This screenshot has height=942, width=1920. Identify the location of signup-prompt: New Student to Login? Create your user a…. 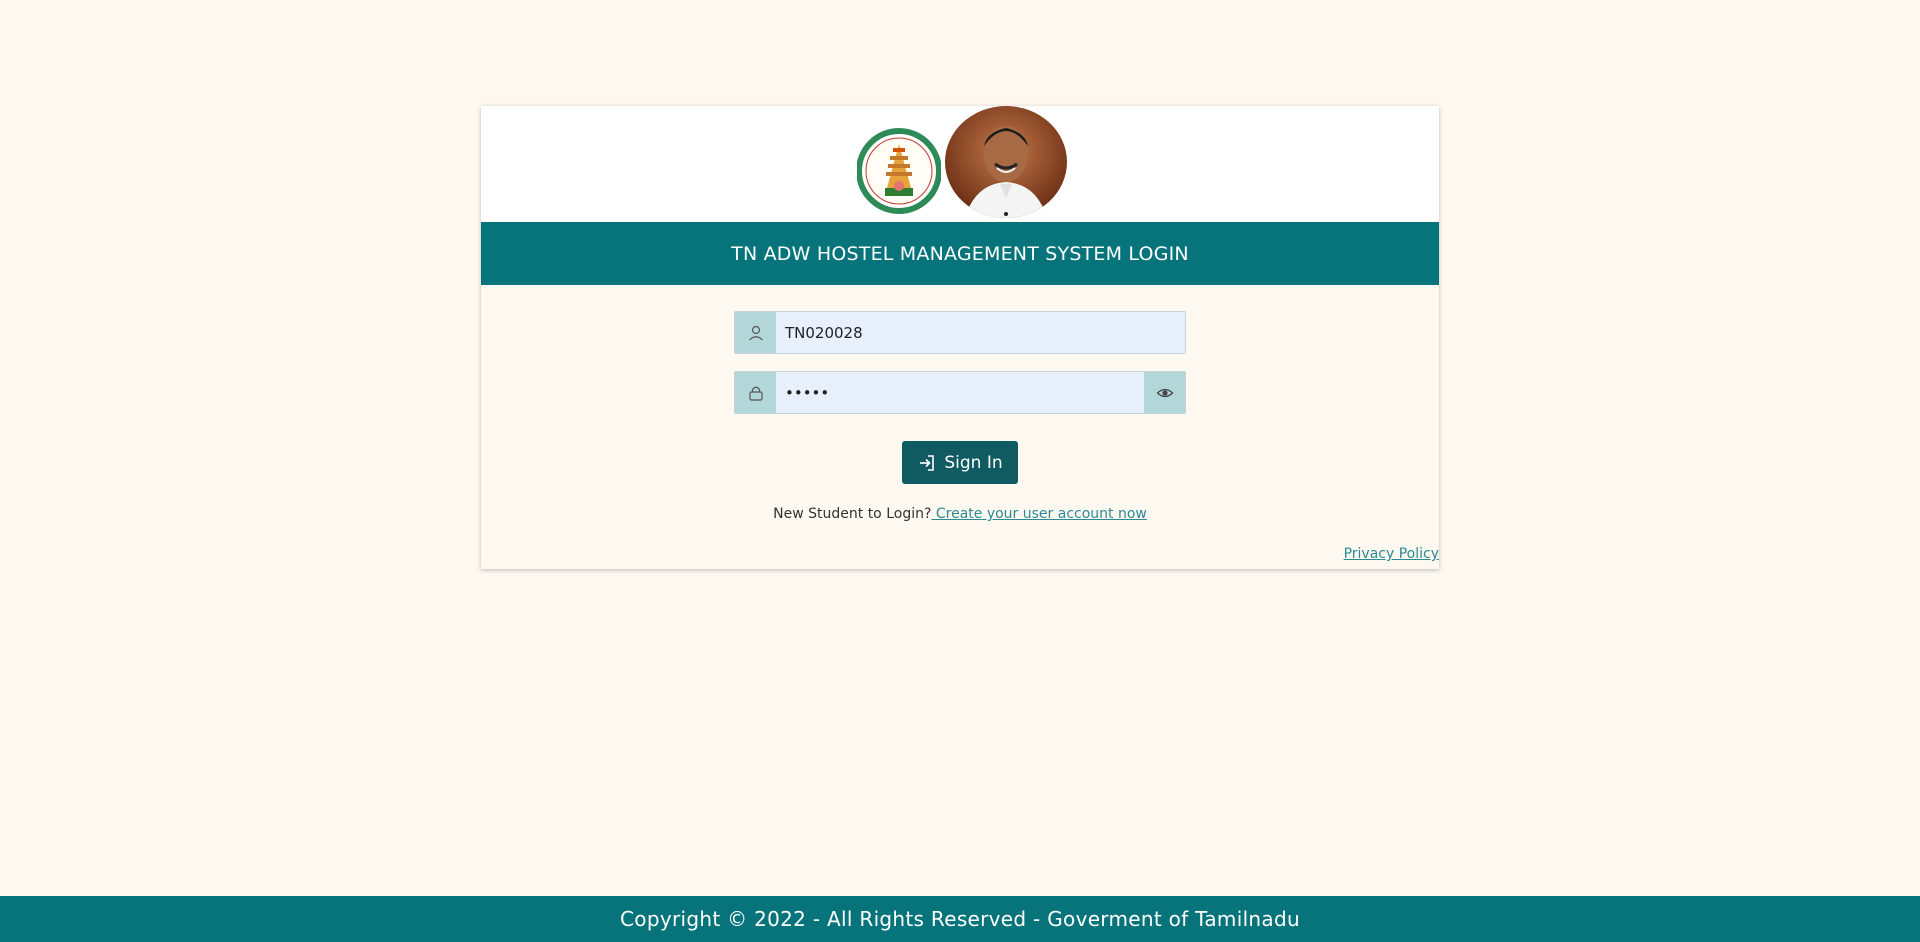
(960, 514).